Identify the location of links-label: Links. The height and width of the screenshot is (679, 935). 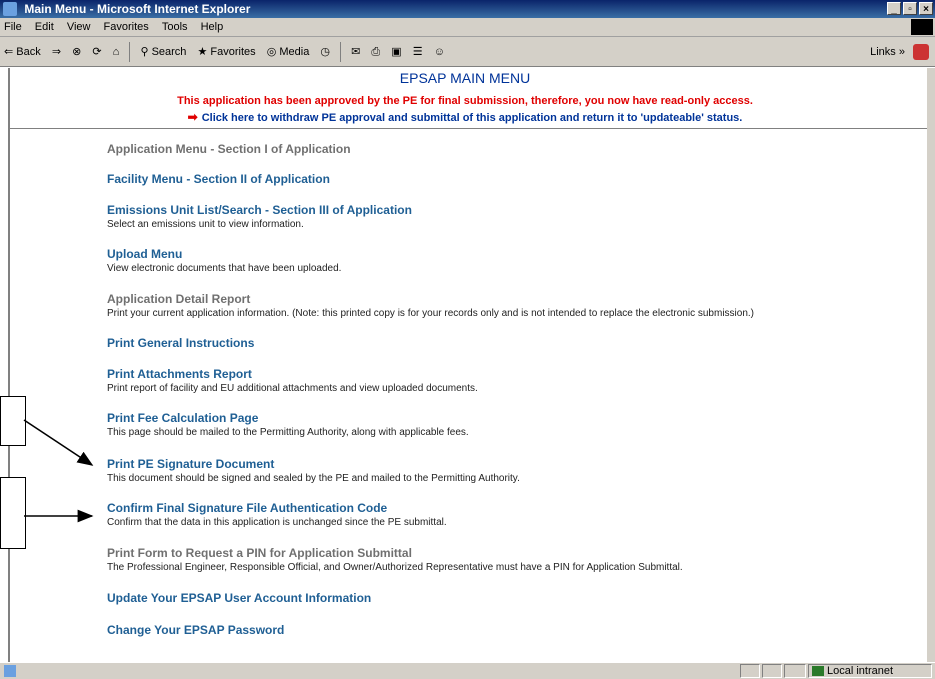
(883, 52).